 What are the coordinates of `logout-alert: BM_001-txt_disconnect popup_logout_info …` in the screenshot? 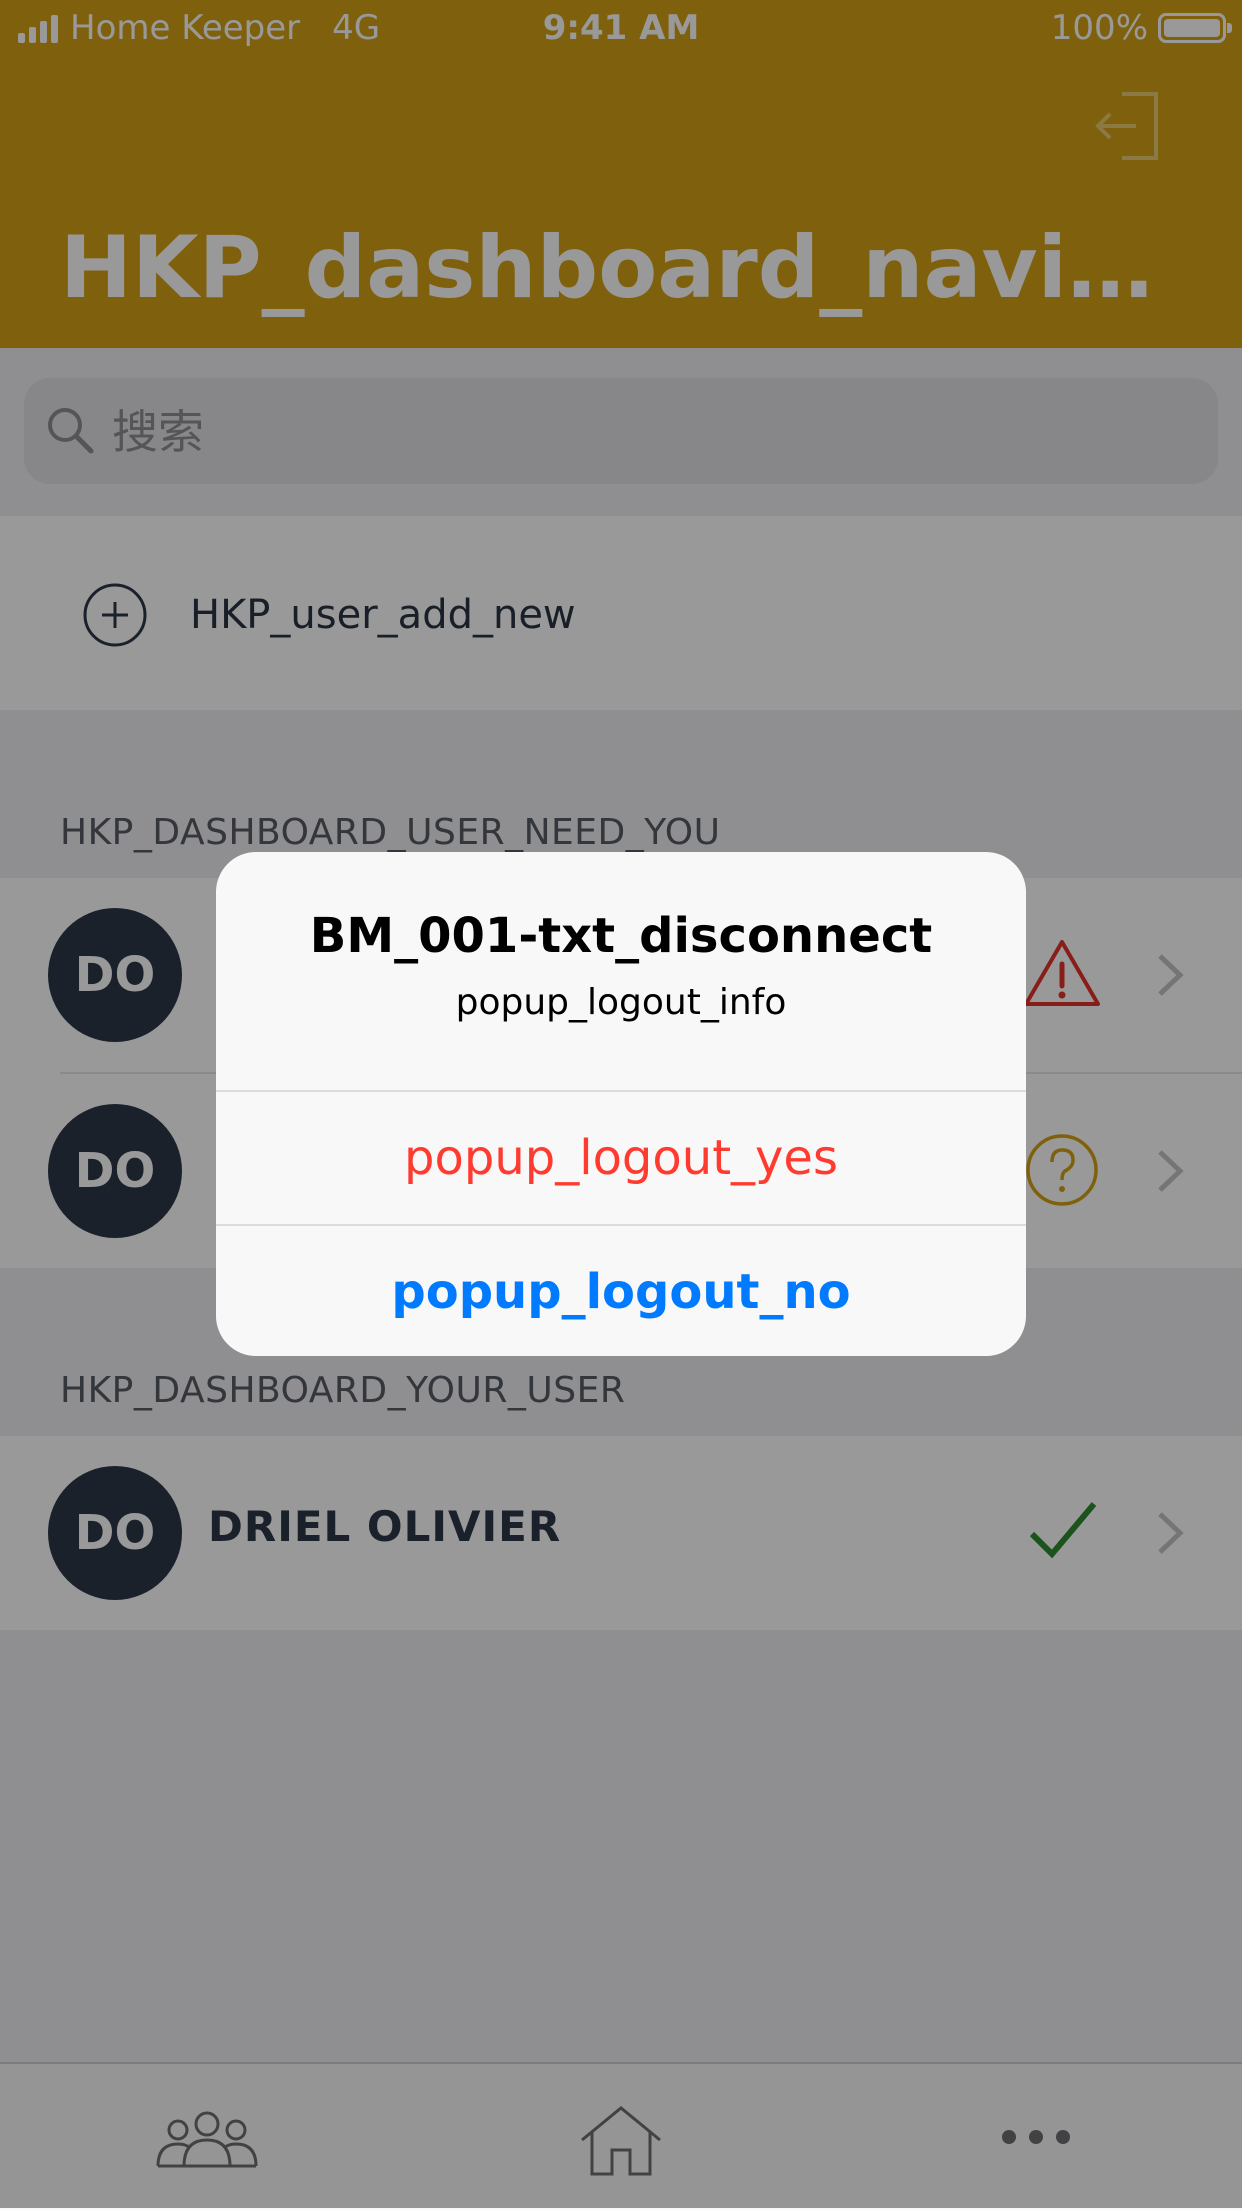 It's located at (621, 1104).